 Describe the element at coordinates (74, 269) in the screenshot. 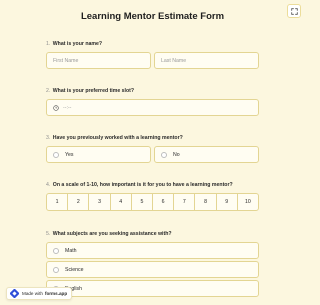

I see `option-science-label: Science` at that location.